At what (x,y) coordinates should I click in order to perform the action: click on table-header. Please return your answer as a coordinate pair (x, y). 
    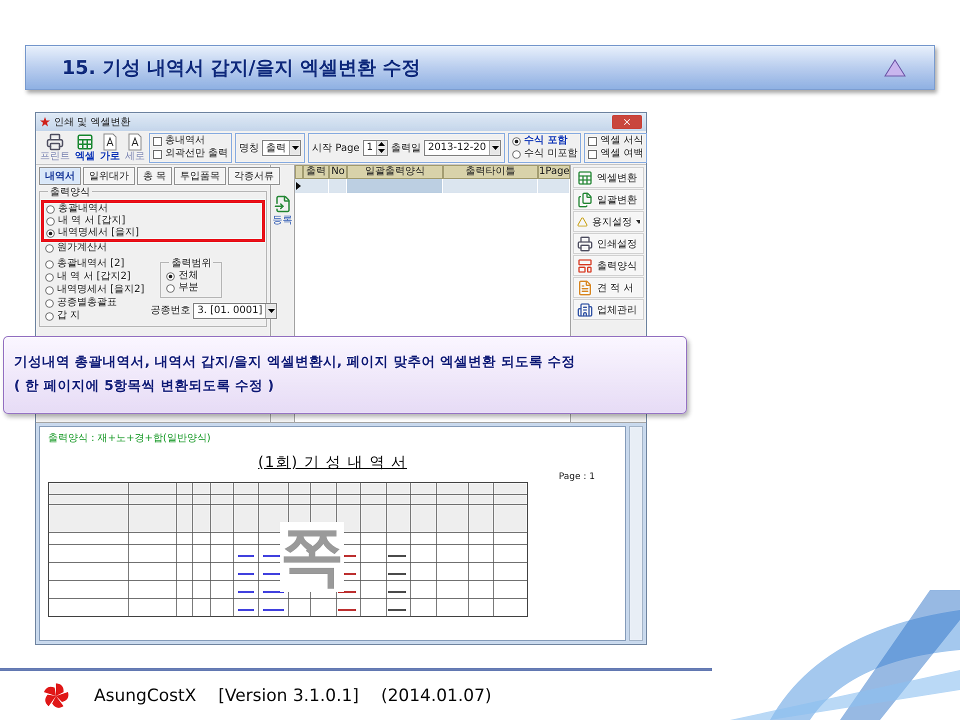
    Looking at the image, I should click on (299, 172).